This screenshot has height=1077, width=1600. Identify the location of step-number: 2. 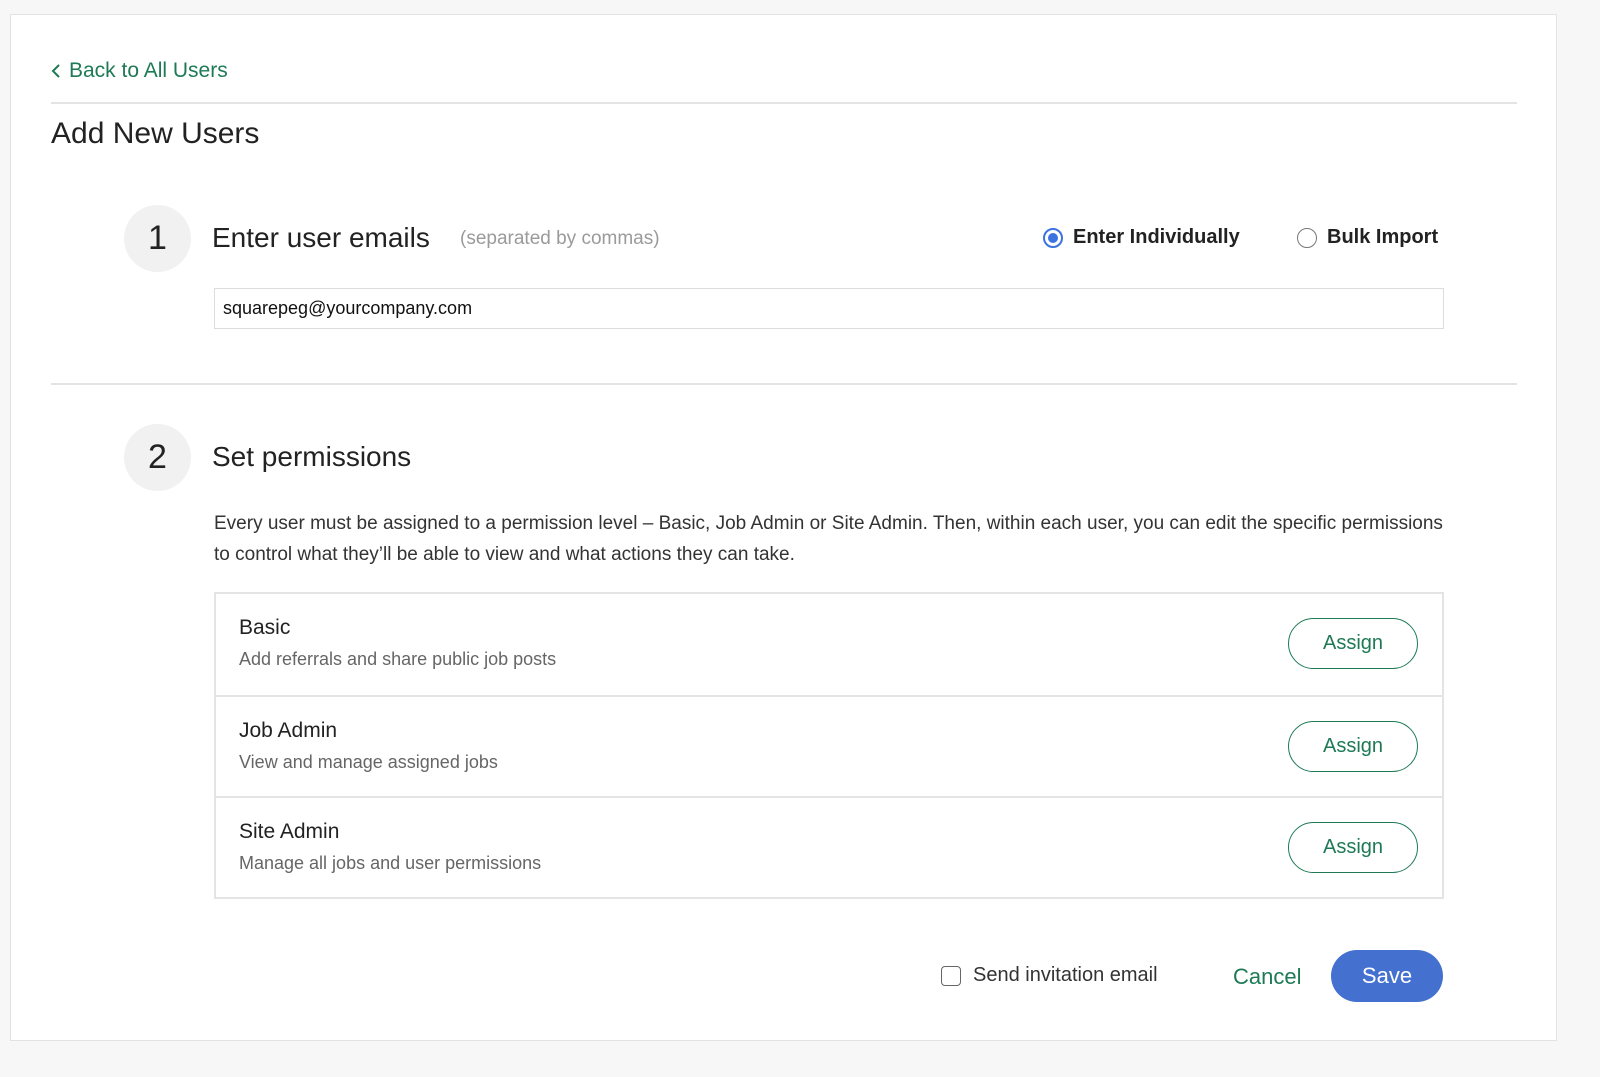
(157, 457).